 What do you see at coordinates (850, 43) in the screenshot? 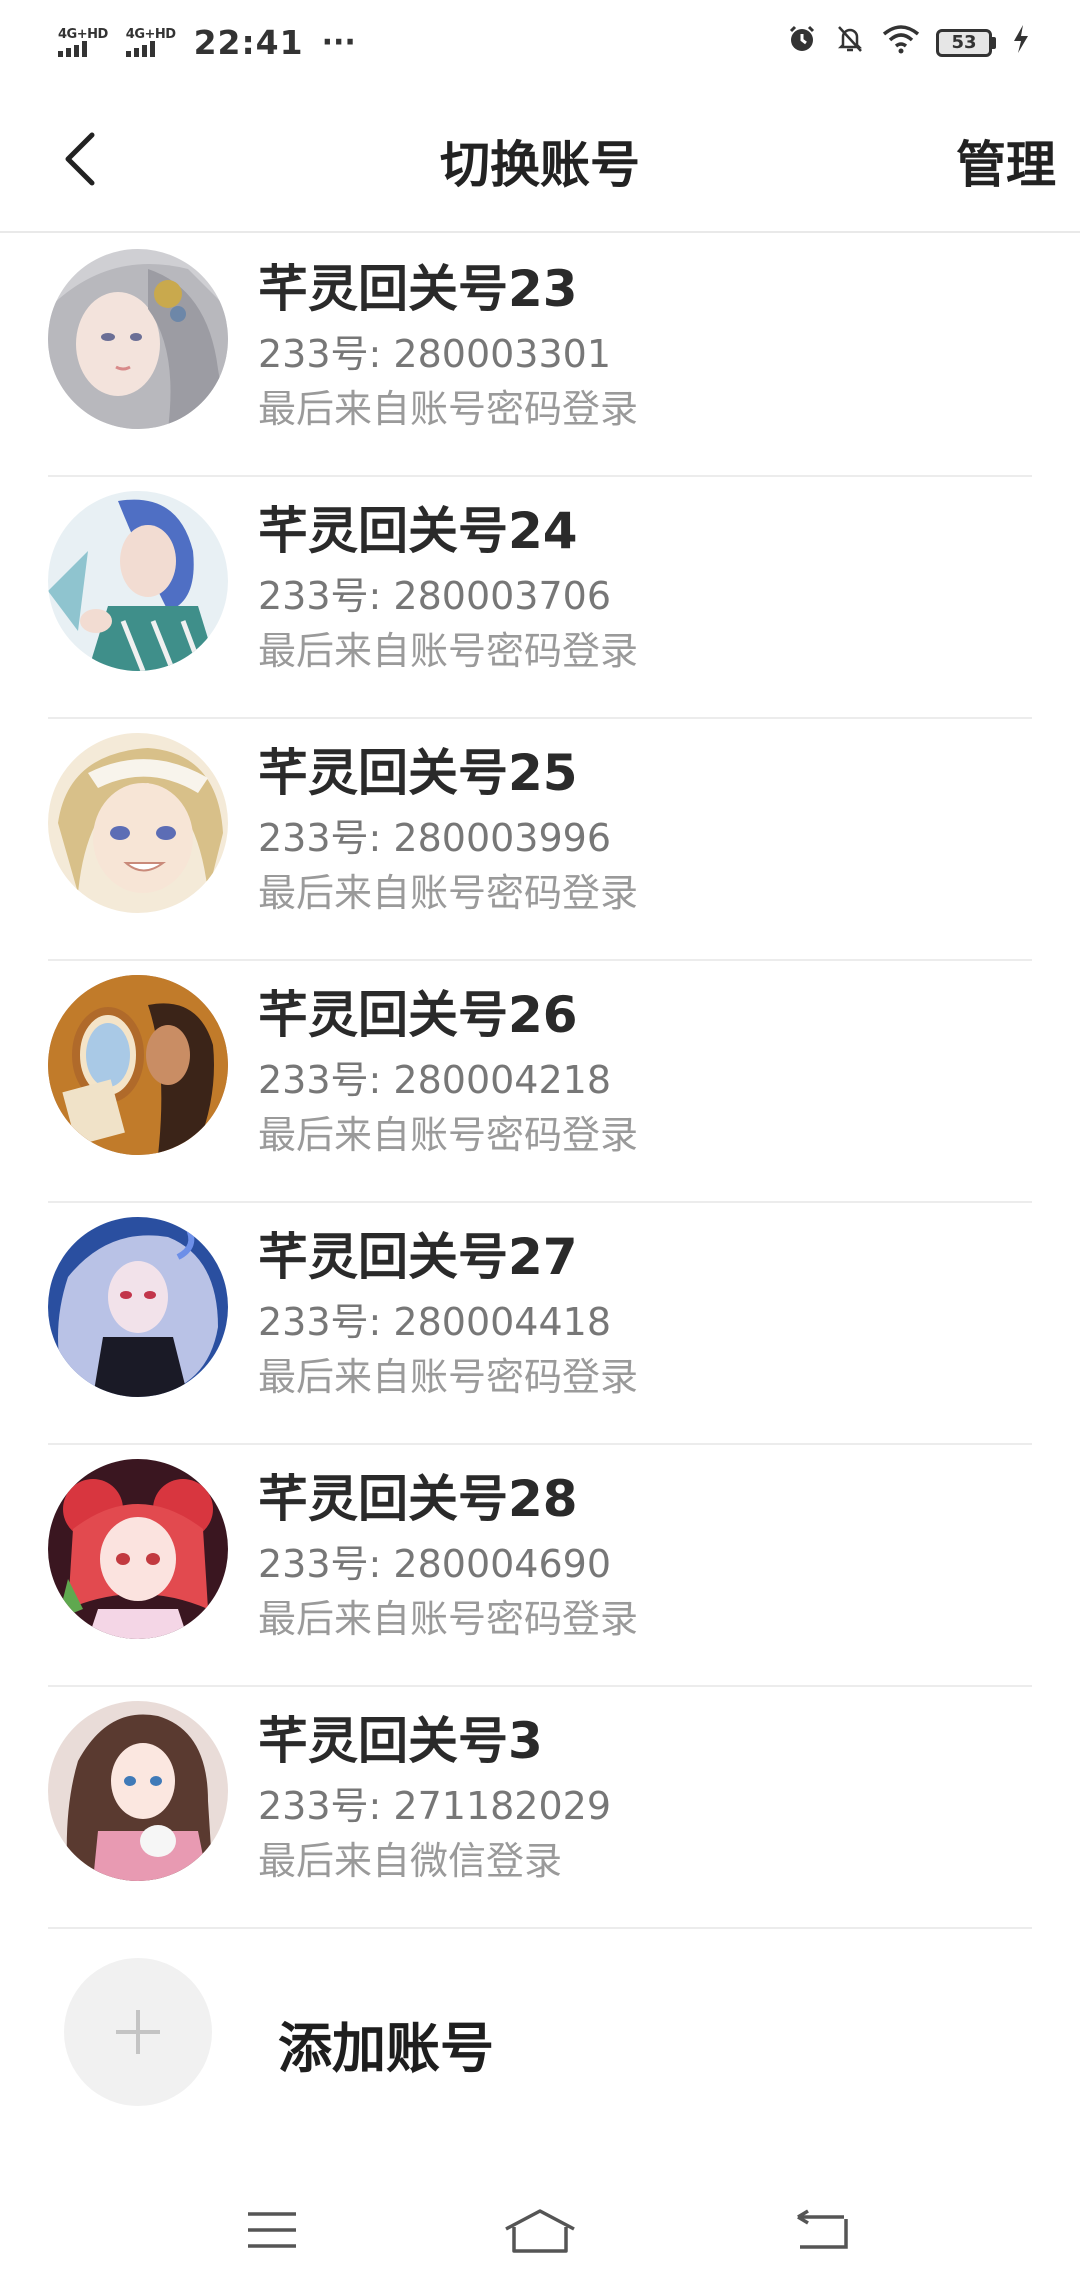
I see `mute-icon` at bounding box center [850, 43].